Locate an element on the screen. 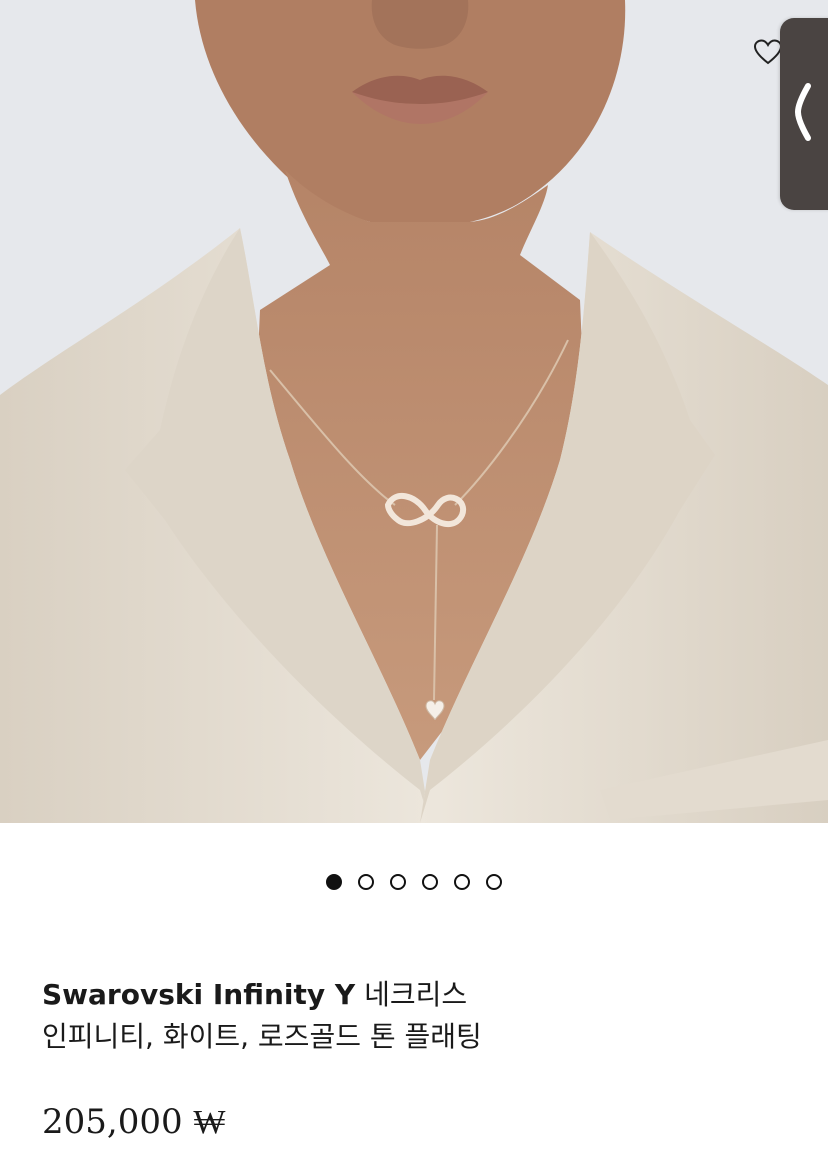  product-title-line1: Swarovski Infinity Y 네크리스 is located at coordinates (422, 995).